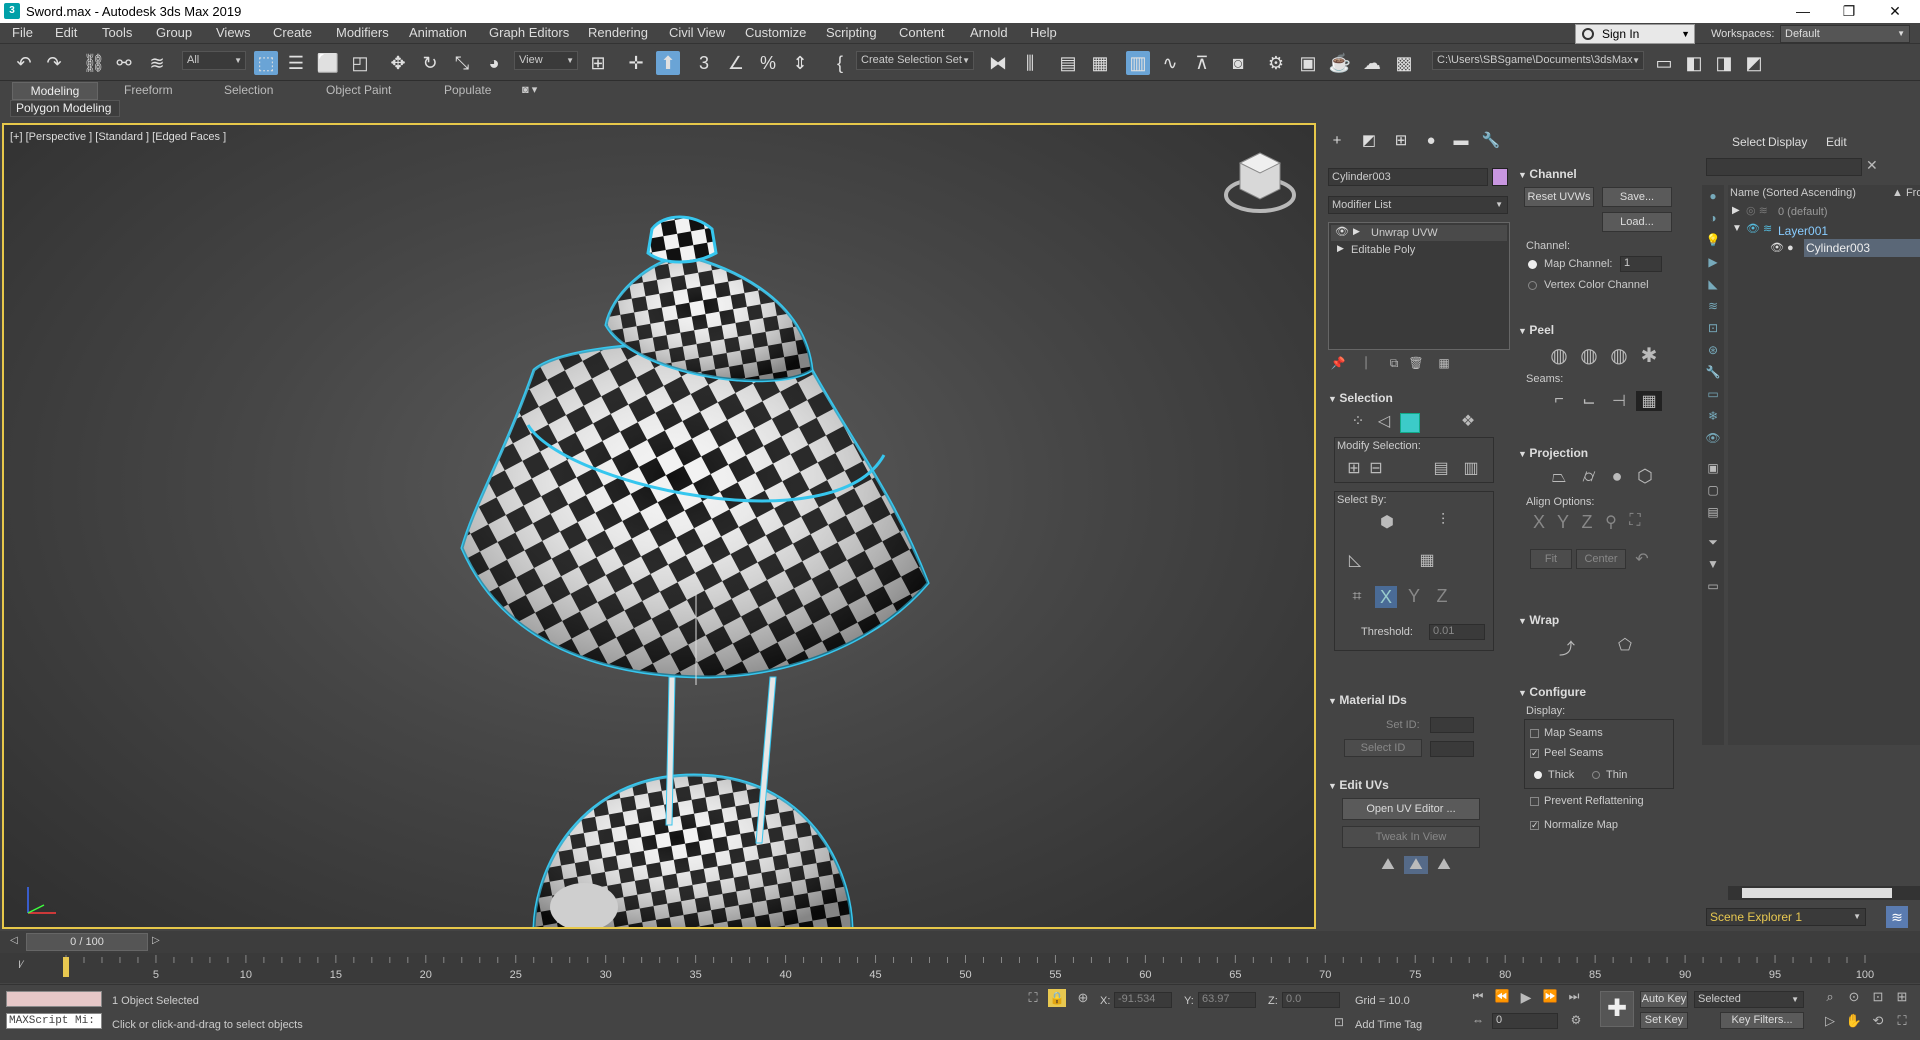 This screenshot has height=1040, width=1920. What do you see at coordinates (1337, 141) in the screenshot?
I see `create-tab-icon: +` at bounding box center [1337, 141].